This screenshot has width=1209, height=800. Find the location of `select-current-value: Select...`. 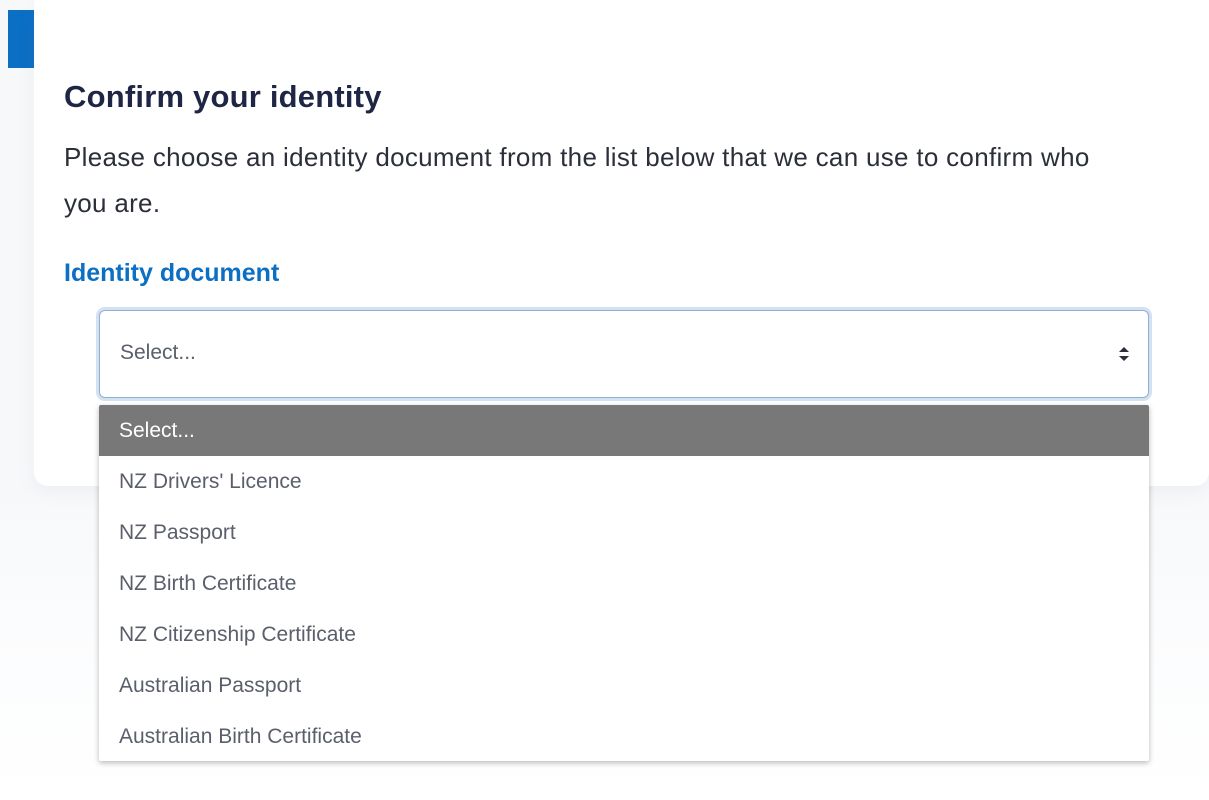

select-current-value: Select... is located at coordinates (158, 352).